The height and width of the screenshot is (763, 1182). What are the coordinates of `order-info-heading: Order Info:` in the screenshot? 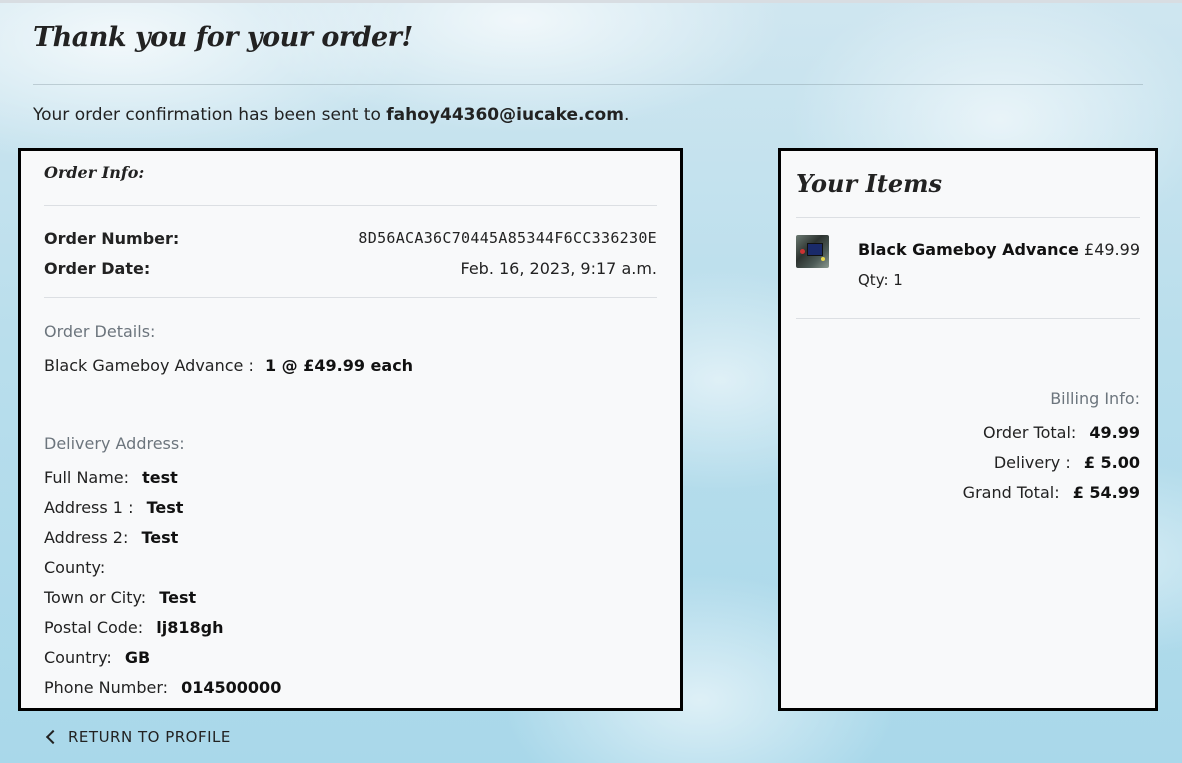 It's located at (94, 172).